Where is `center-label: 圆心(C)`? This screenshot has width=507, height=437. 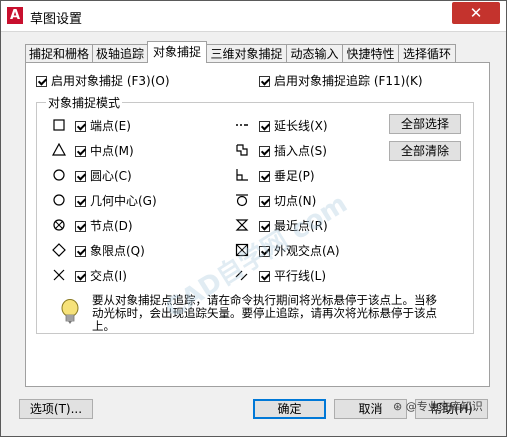 center-label: 圆心(C) is located at coordinates (111, 176).